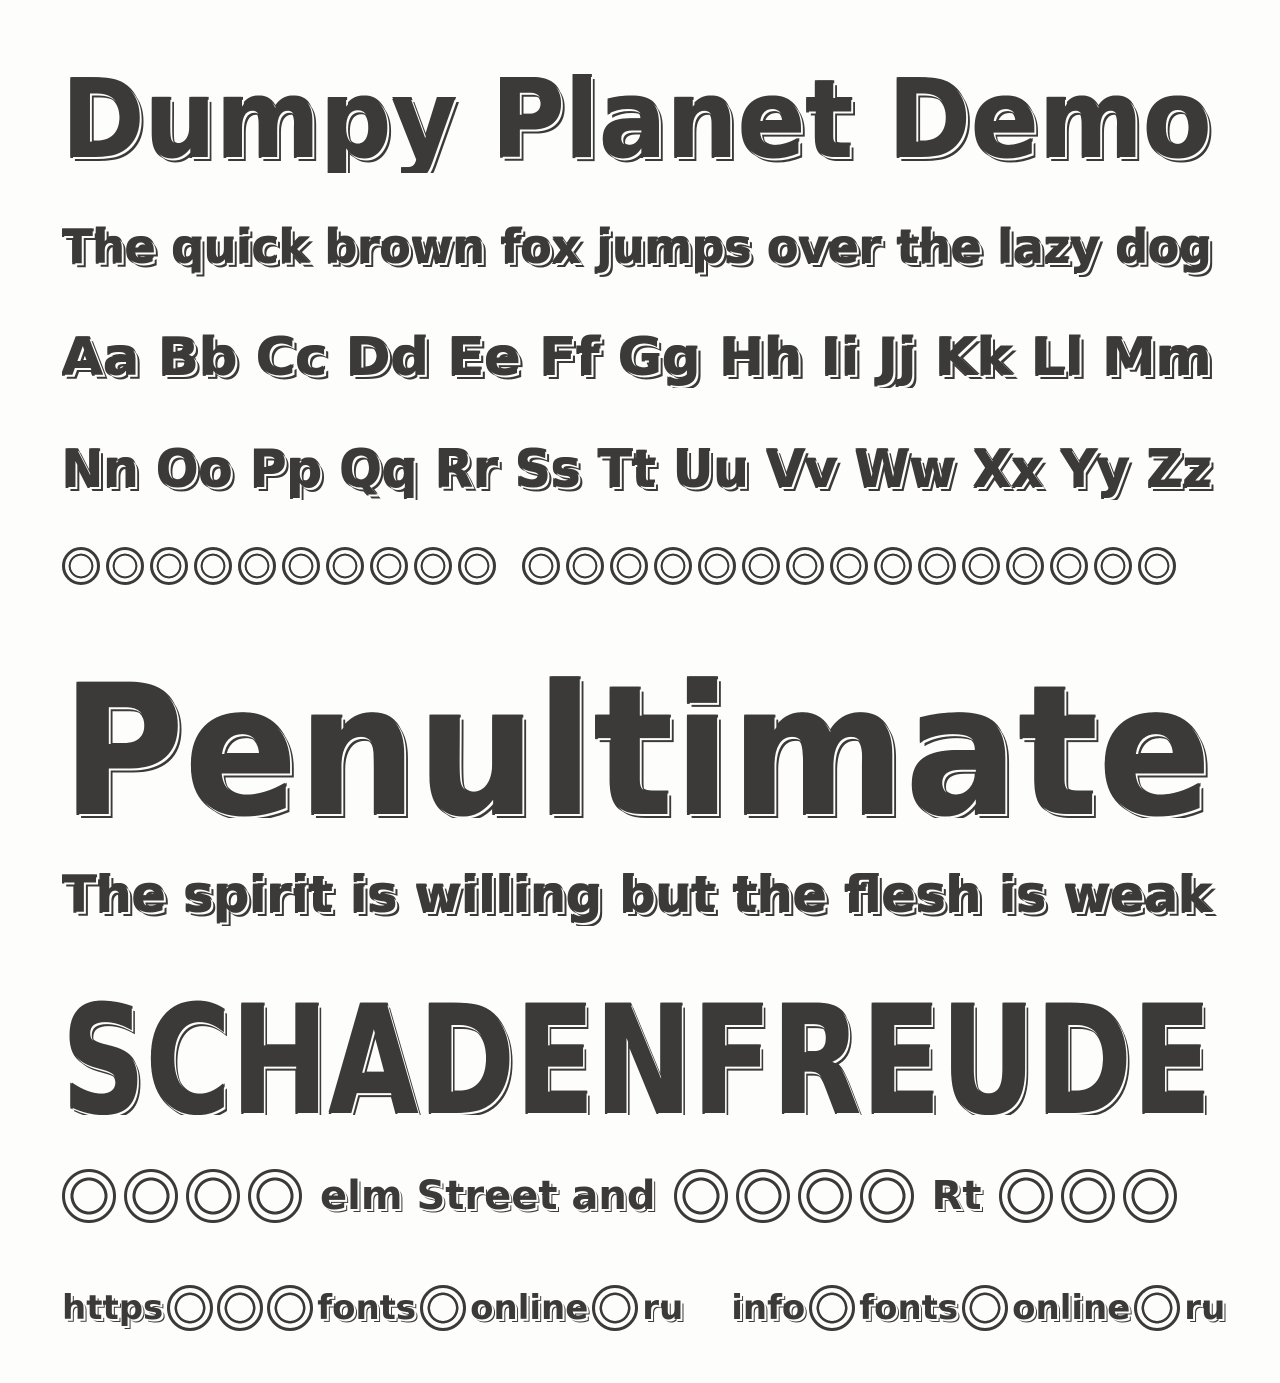  What do you see at coordinates (768, 1308) in the screenshot?
I see `email-text: info` at bounding box center [768, 1308].